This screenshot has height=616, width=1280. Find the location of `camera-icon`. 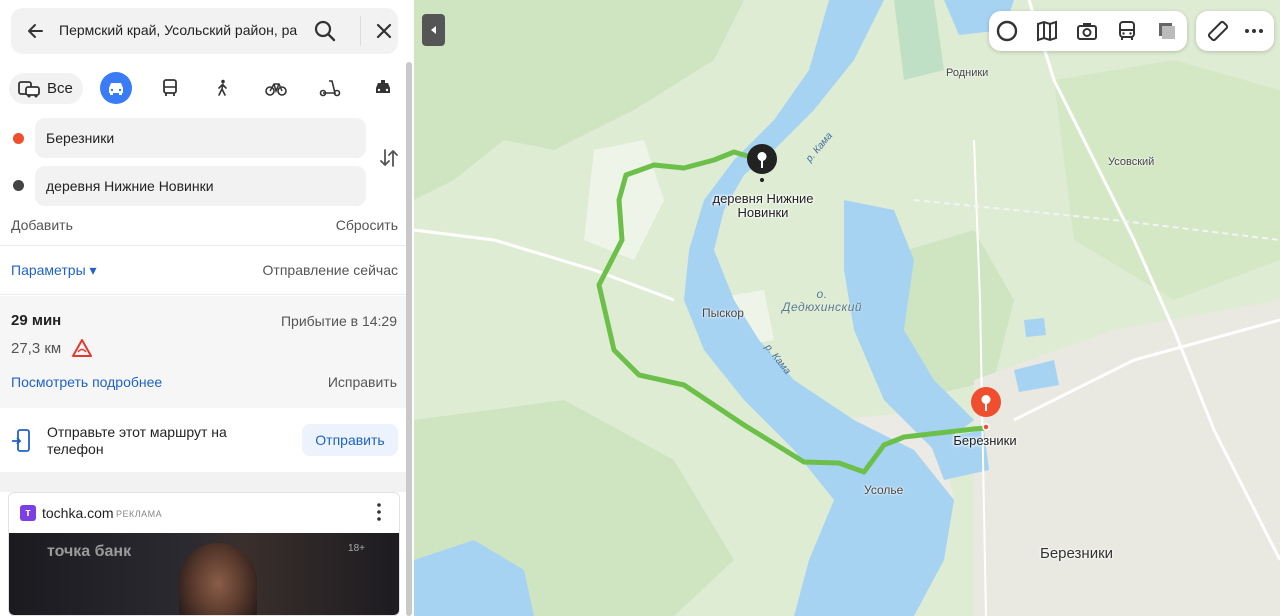

camera-icon is located at coordinates (1087, 31).